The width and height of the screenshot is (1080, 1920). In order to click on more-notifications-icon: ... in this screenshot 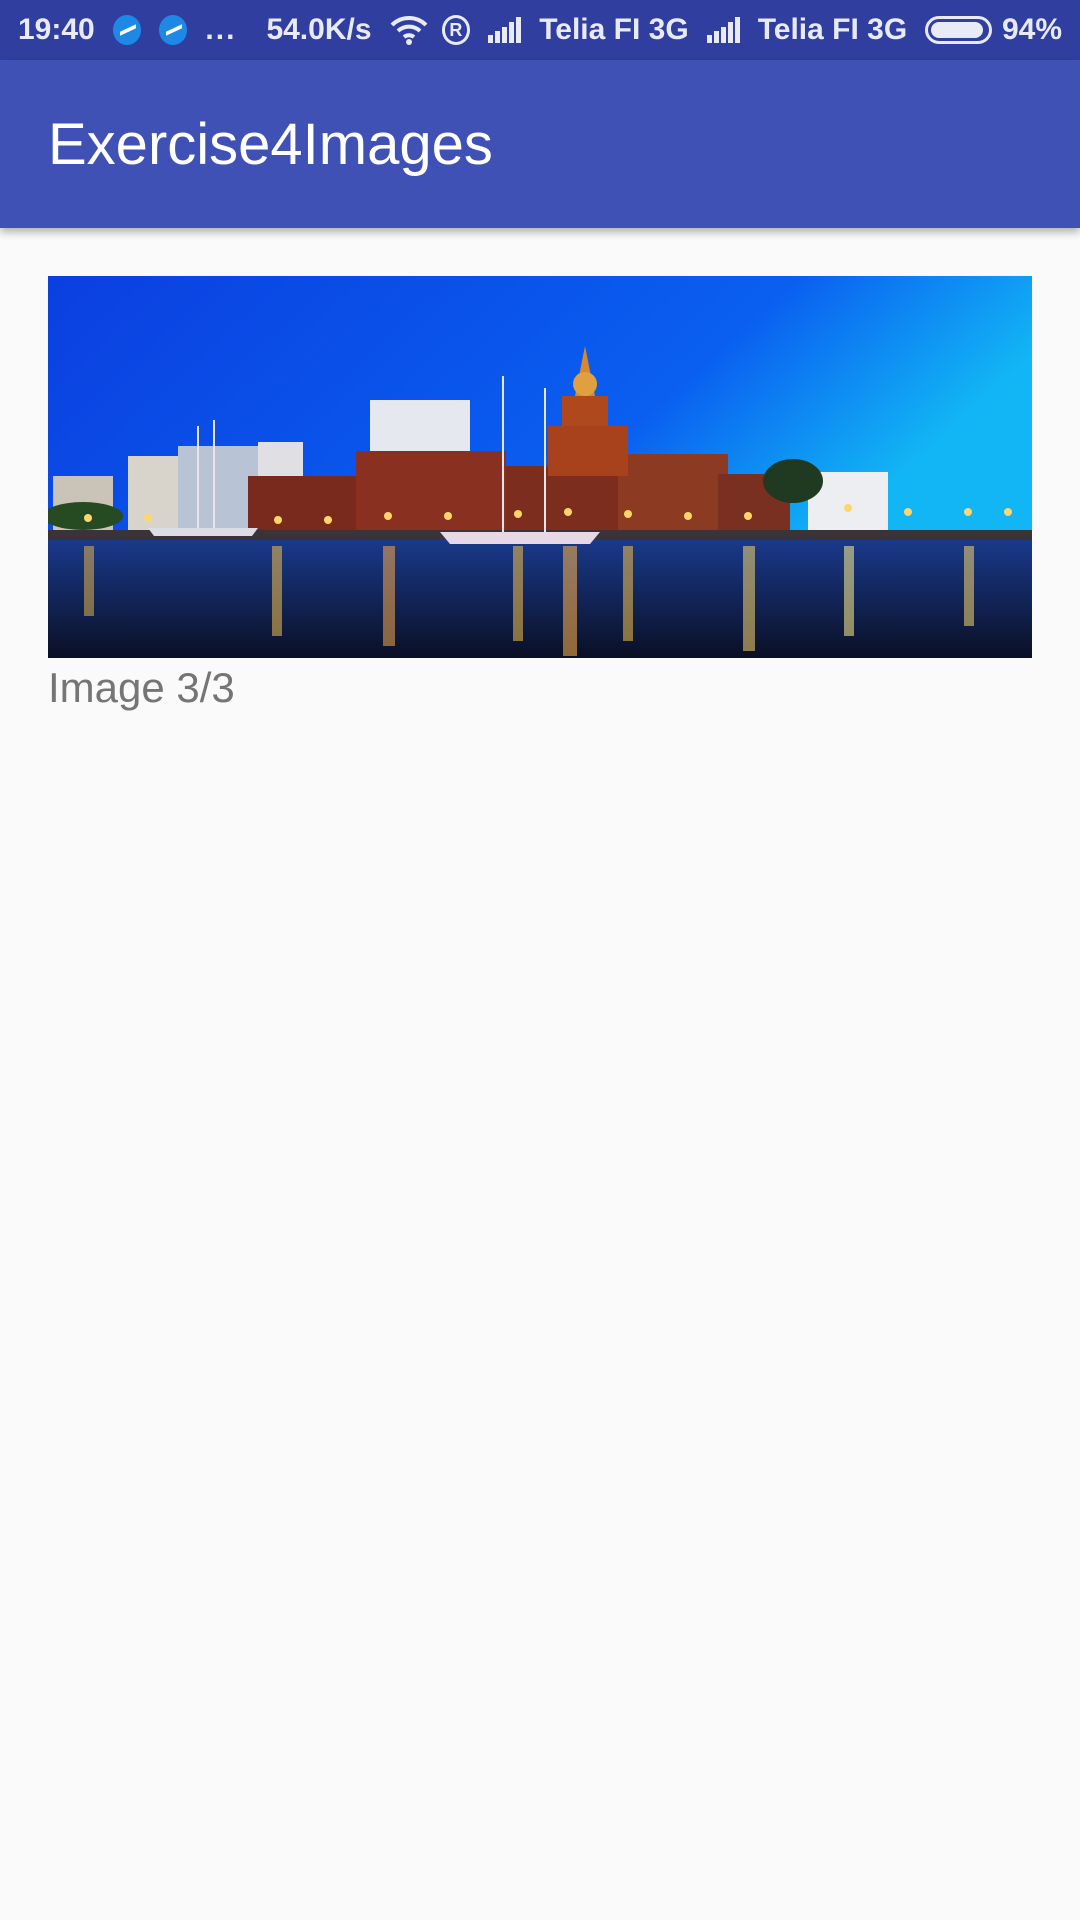, I will do `click(221, 29)`.